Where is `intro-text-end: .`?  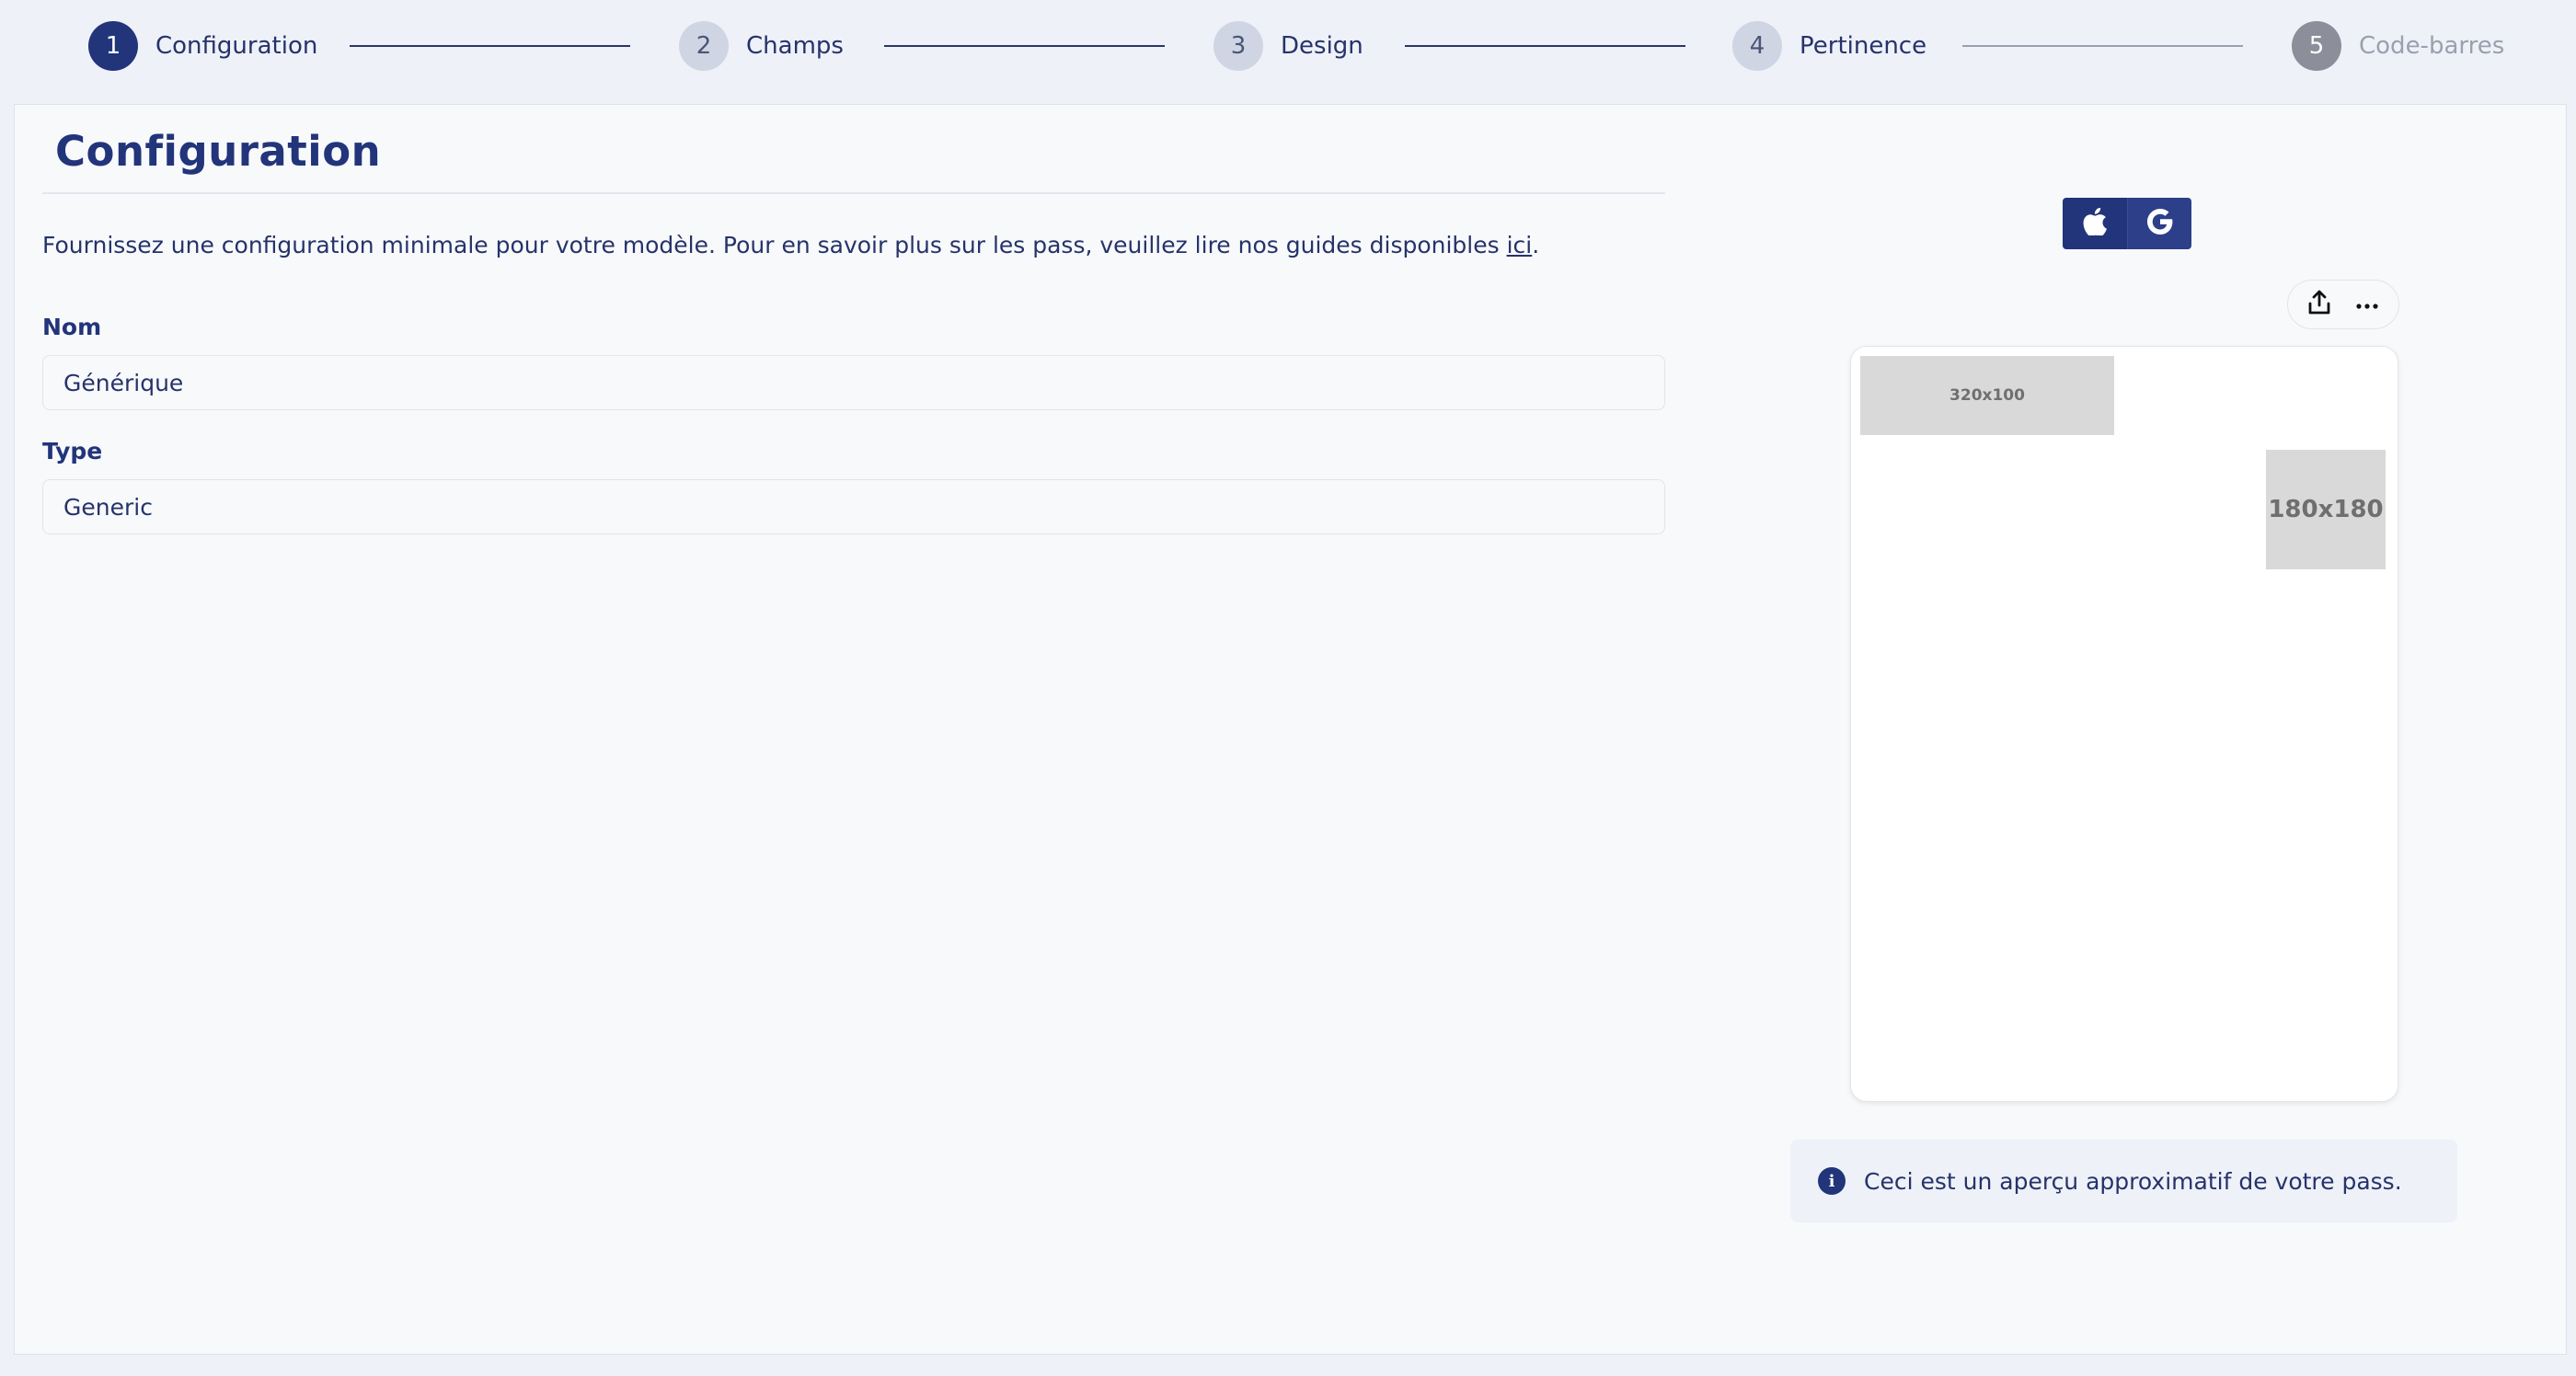
intro-text-end: . is located at coordinates (1536, 245).